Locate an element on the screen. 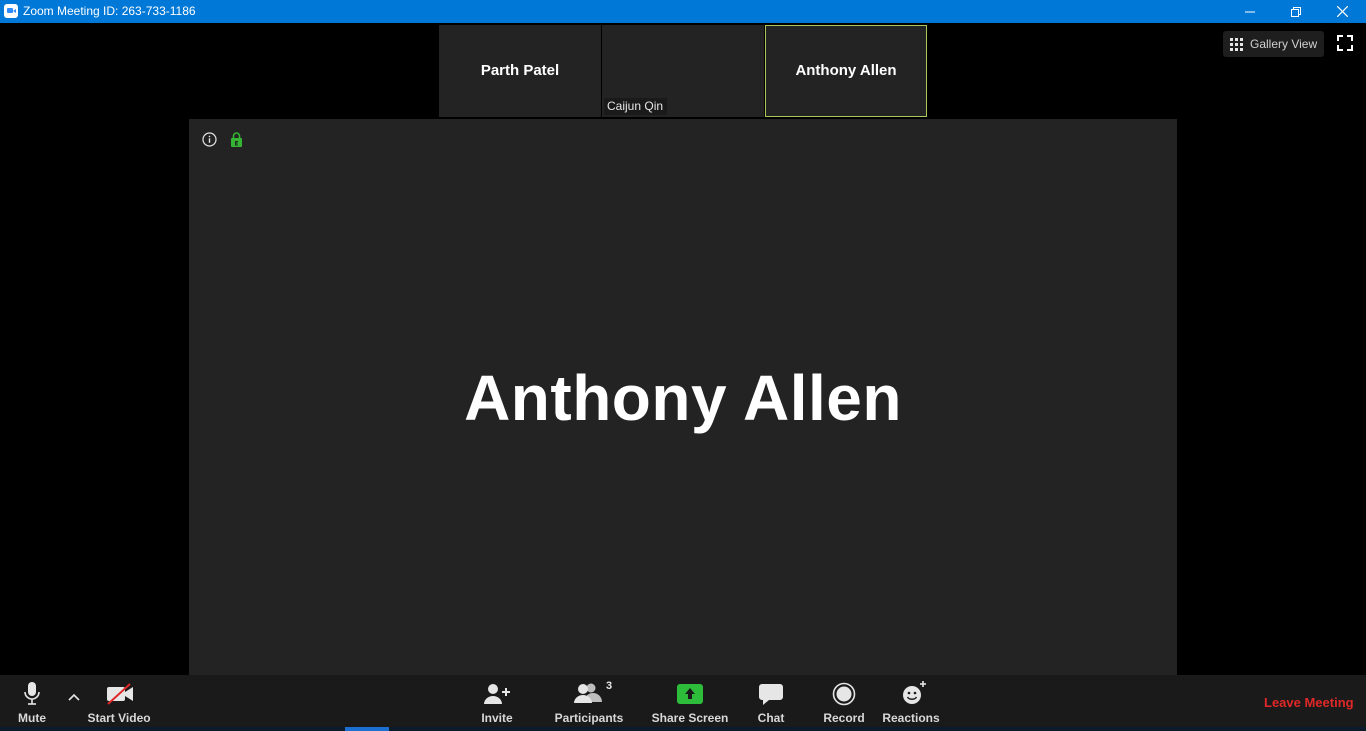 The height and width of the screenshot is (731, 1366). participant-thumbnail: Parth Patel is located at coordinates (520, 71).